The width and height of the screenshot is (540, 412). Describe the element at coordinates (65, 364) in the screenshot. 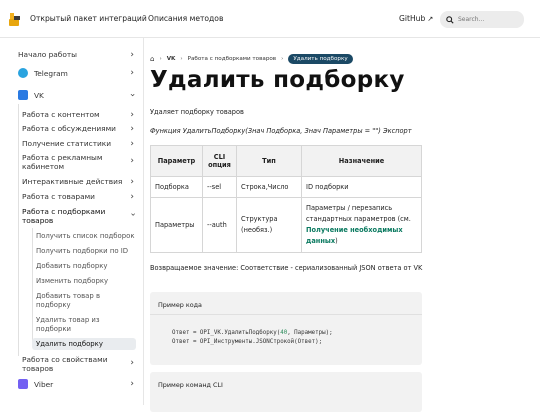

I see `sidebar-item-label: Работа со свойствами товаров` at that location.